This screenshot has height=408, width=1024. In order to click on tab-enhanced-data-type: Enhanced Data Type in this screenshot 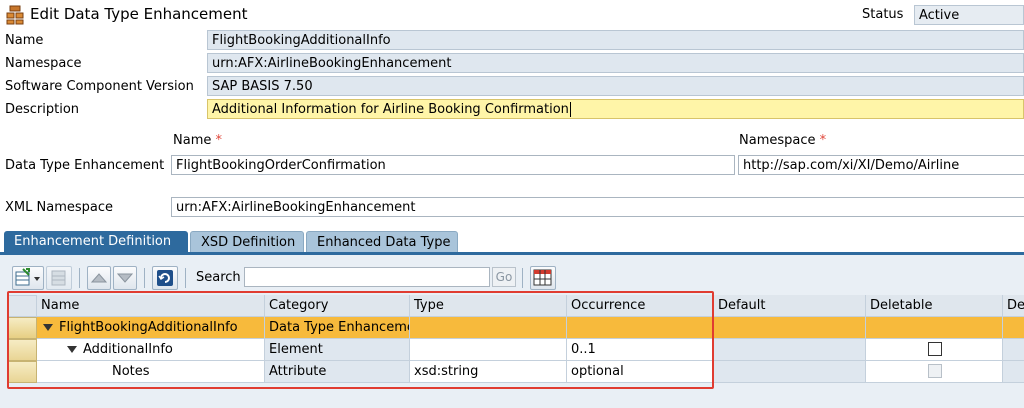, I will do `click(382, 242)`.